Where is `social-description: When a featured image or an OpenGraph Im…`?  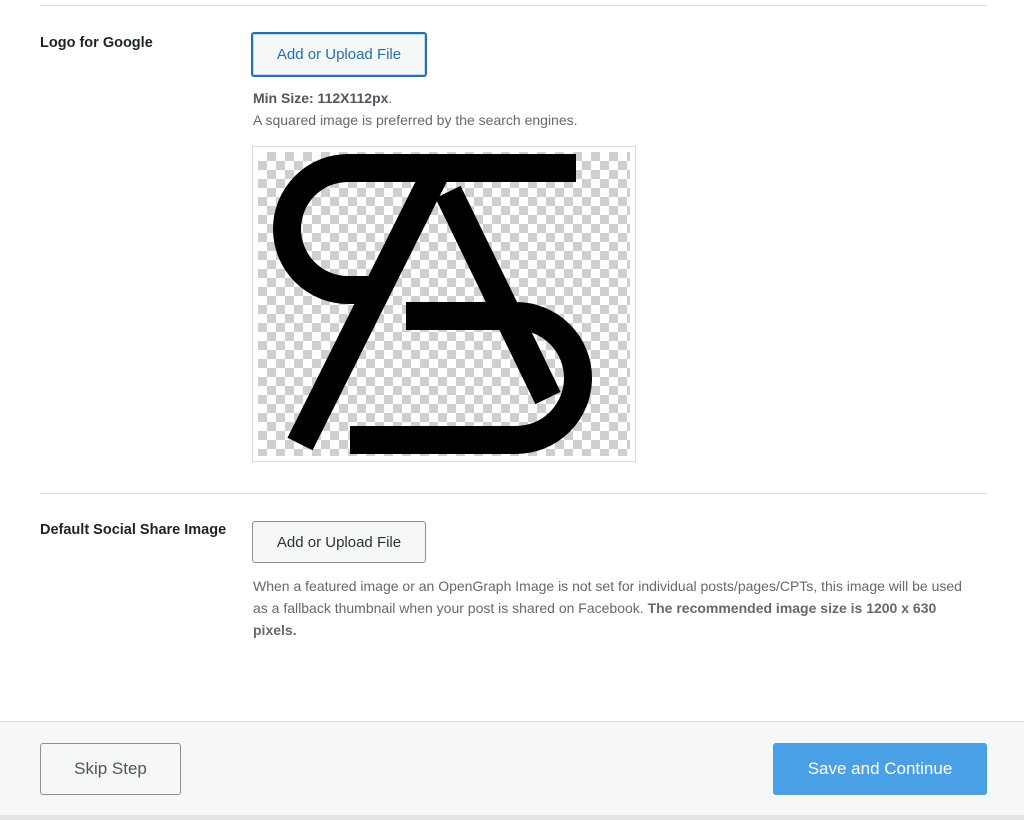 social-description: When a featured image or an OpenGraph Im… is located at coordinates (613, 608).